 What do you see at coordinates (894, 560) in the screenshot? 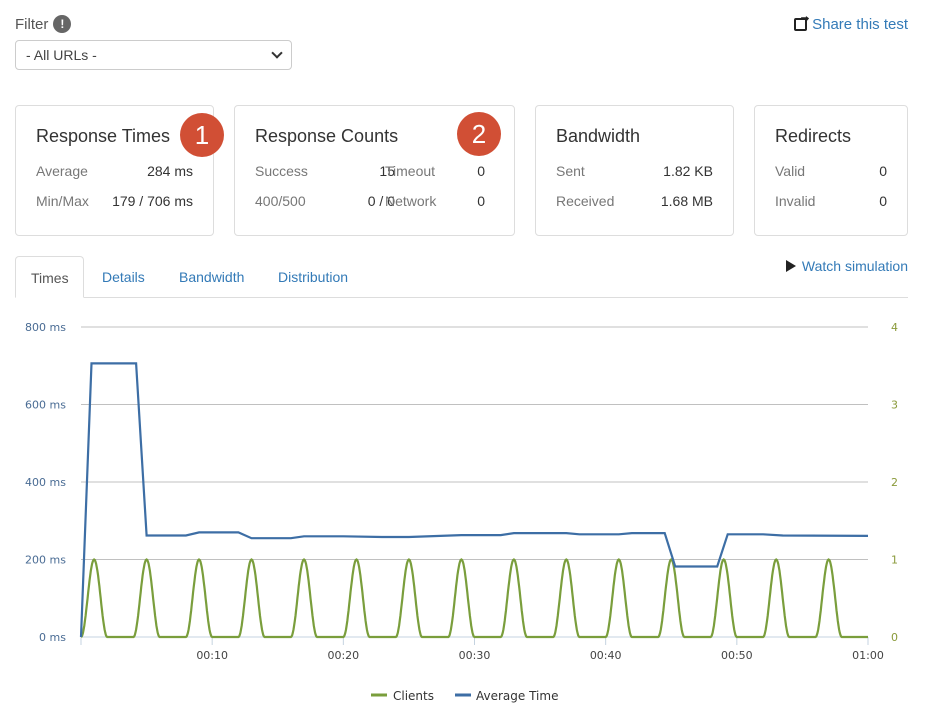
I see `y-right-tick-label: 1` at bounding box center [894, 560].